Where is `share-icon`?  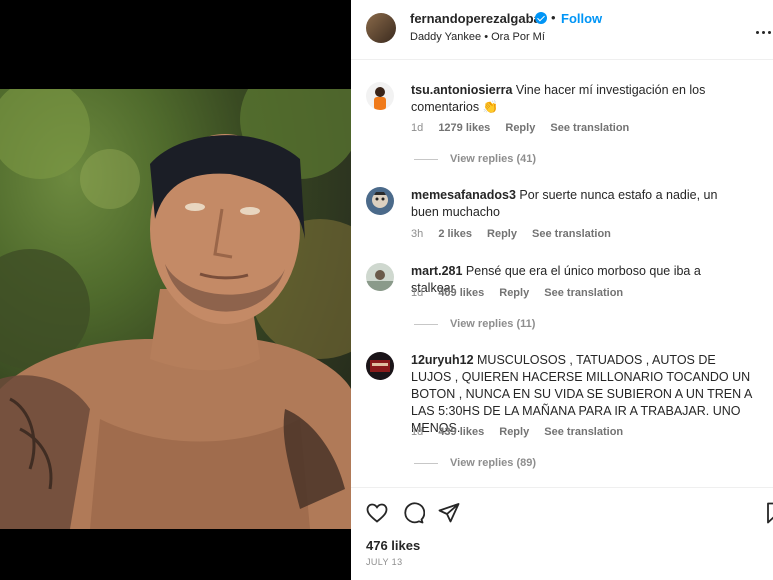 share-icon is located at coordinates (449, 513).